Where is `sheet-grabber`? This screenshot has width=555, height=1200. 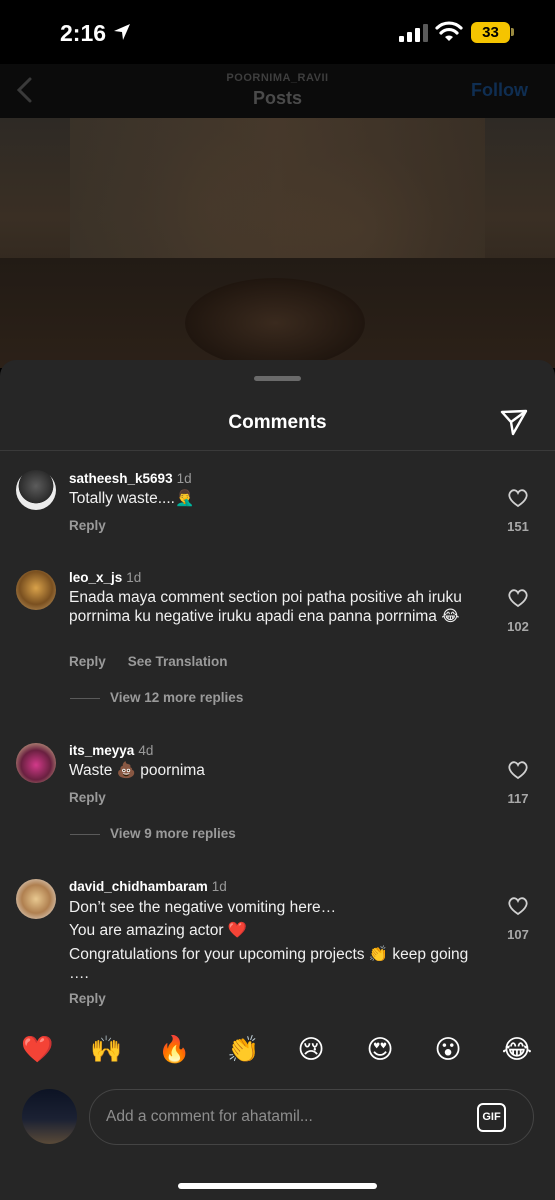
sheet-grabber is located at coordinates (277, 378).